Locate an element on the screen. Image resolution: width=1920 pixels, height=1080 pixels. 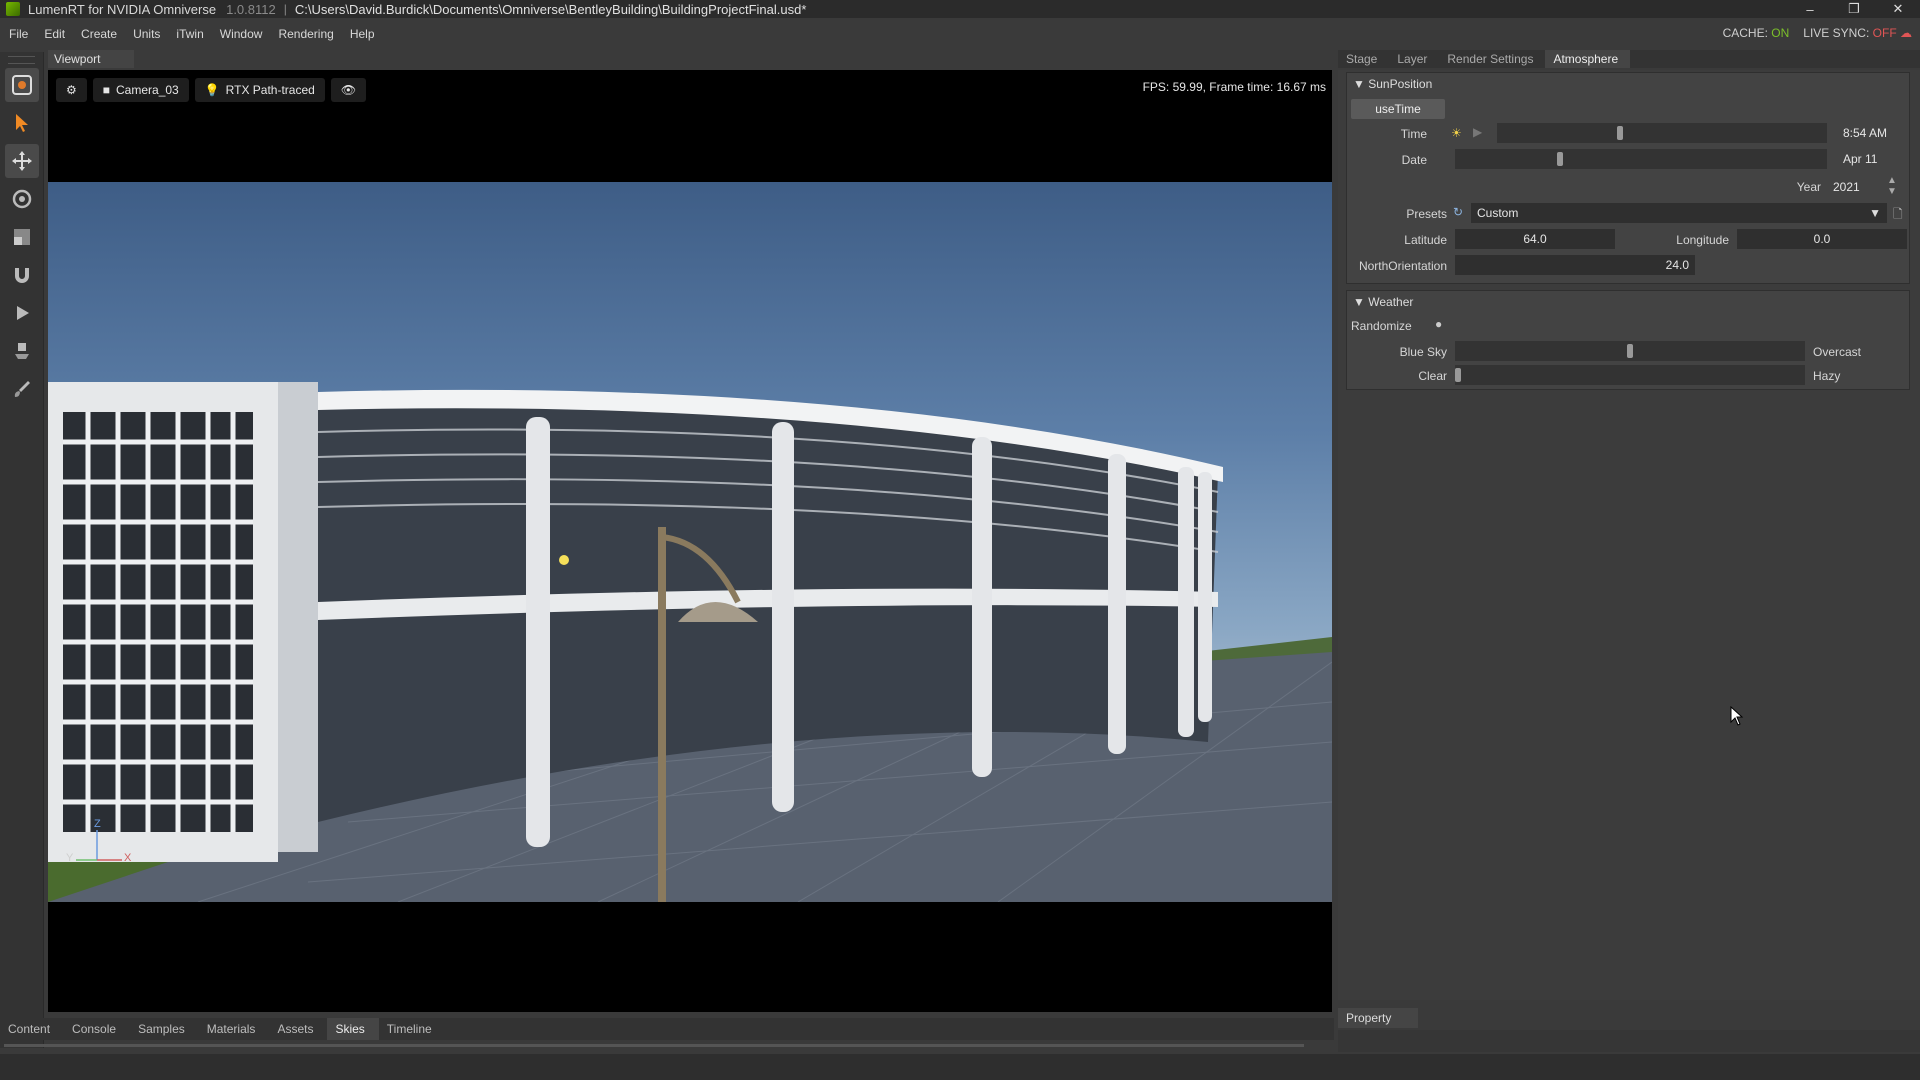
tab-skies: Skies is located at coordinates (353, 1029).